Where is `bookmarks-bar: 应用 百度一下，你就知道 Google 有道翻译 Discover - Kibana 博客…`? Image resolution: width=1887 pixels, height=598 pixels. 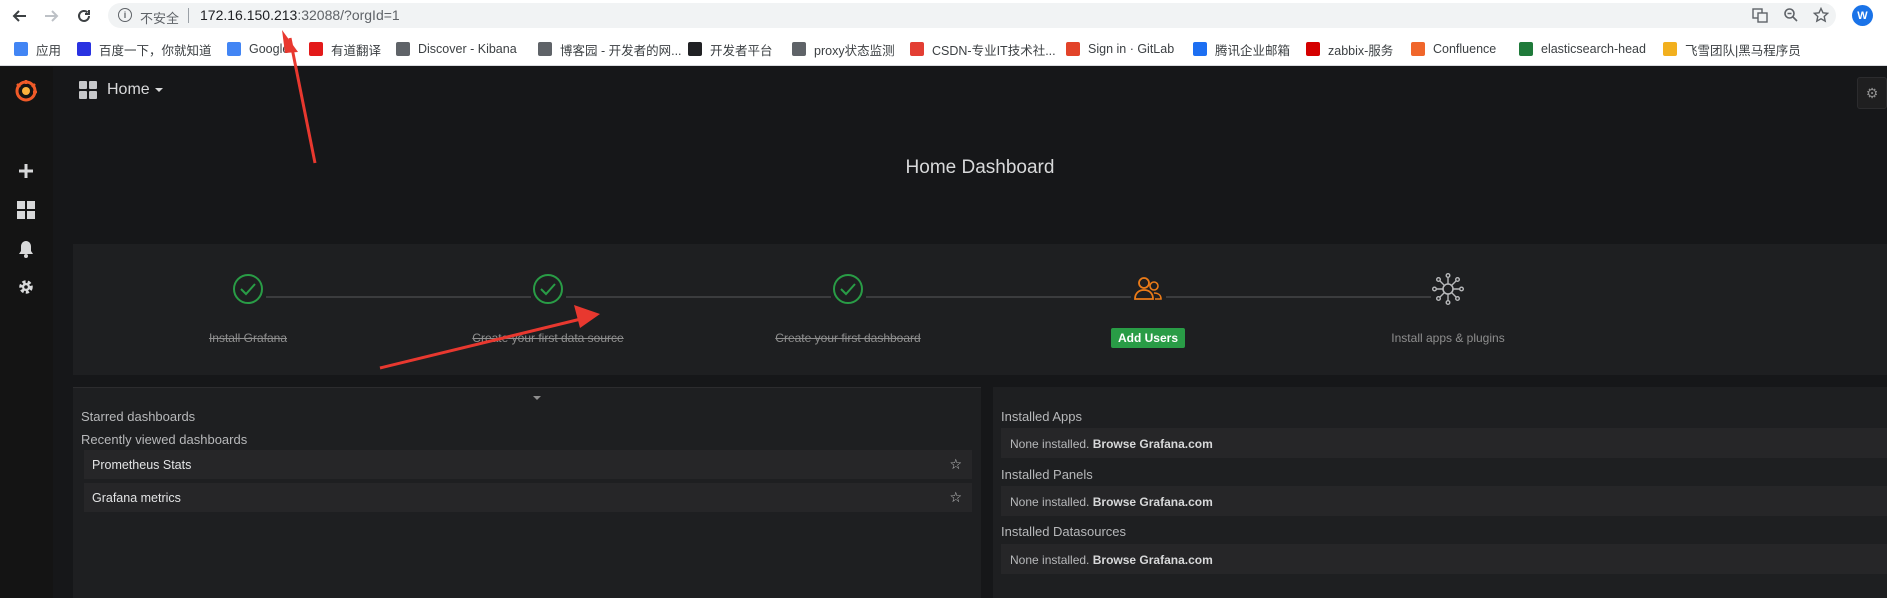 bookmarks-bar: 应用 百度一下，你就知道 Google 有道翻译 Discover - Kibana 博客… is located at coordinates (943, 48).